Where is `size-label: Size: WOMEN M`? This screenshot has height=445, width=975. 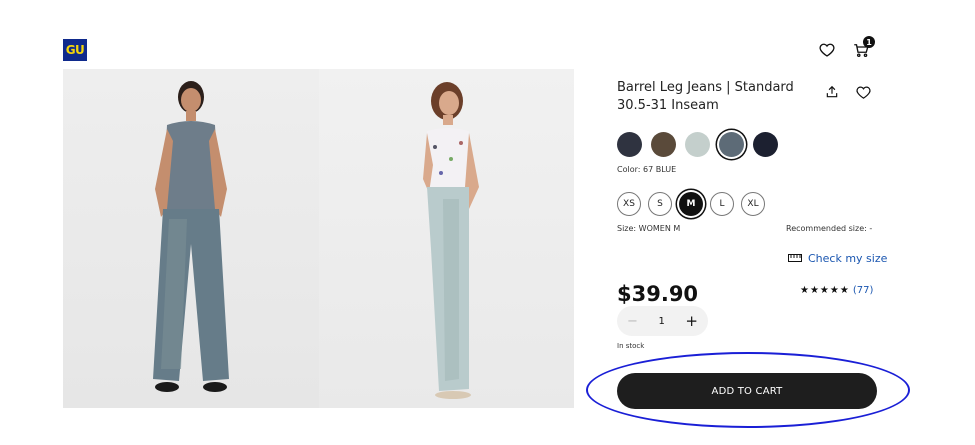
size-label: Size: WOMEN M is located at coordinates (649, 228).